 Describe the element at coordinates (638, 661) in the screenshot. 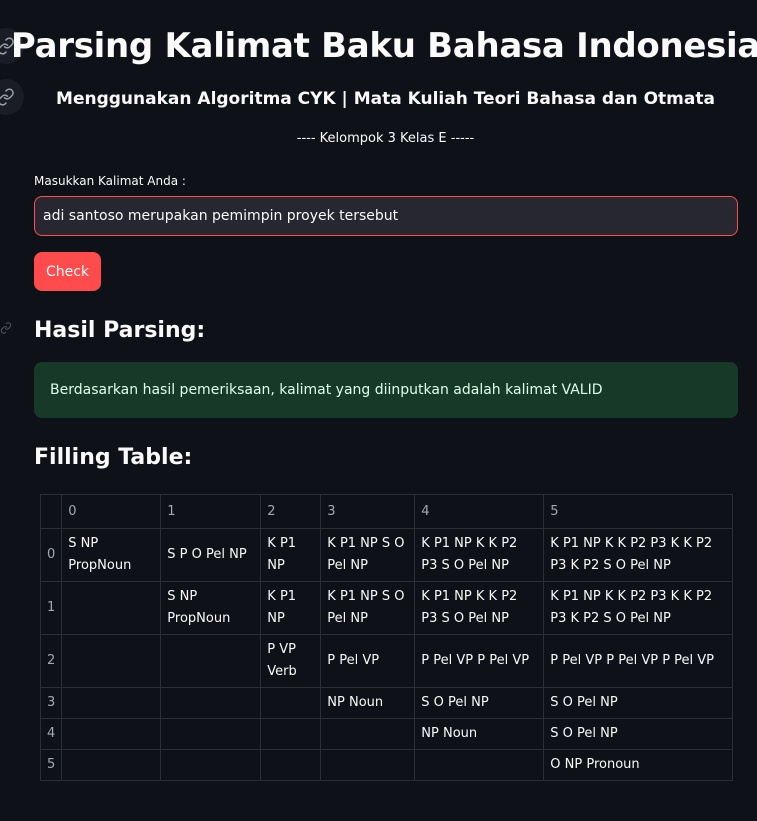

I see `table-cell: P Pel VP P Pel VP P Pel VP` at that location.